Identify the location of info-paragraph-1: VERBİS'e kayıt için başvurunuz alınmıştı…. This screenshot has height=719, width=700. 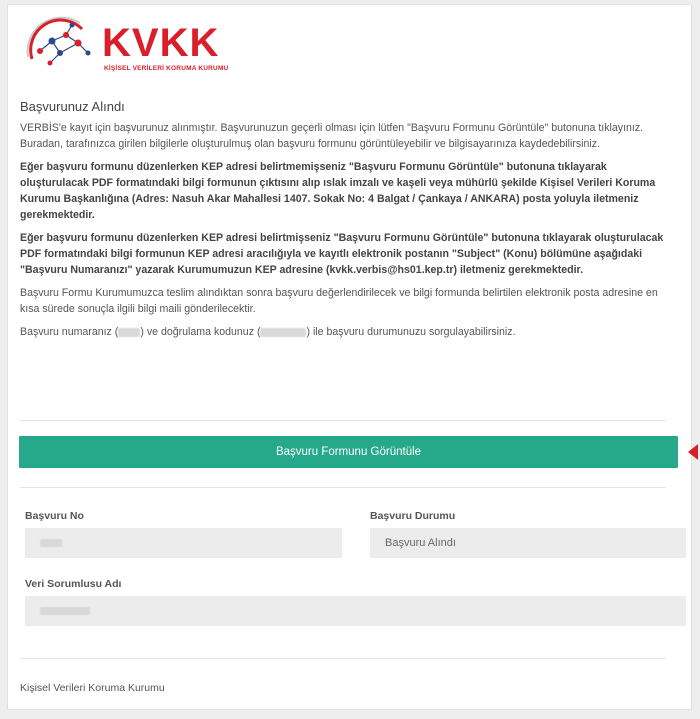
(332, 136).